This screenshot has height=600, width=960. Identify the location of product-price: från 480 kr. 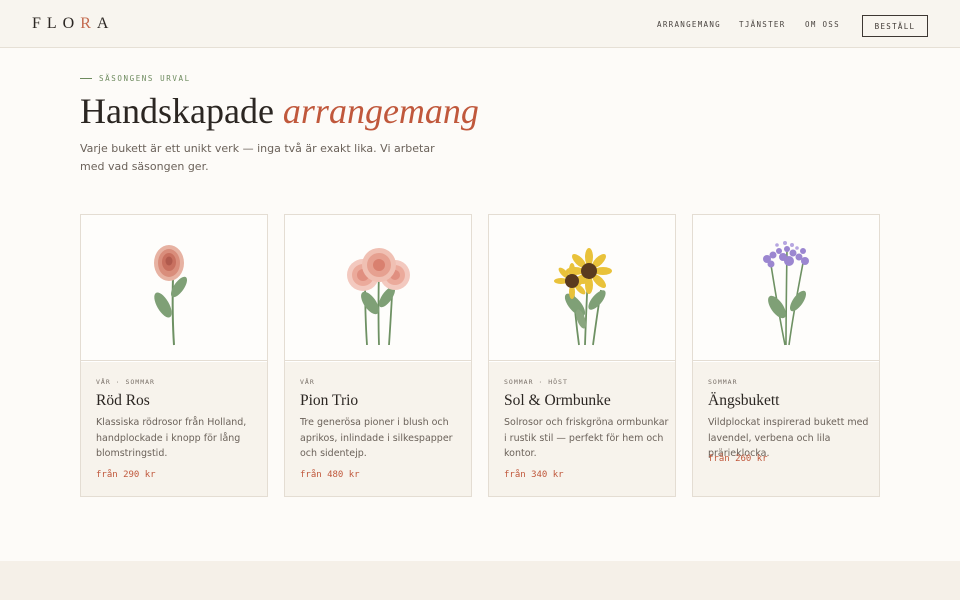
(330, 475).